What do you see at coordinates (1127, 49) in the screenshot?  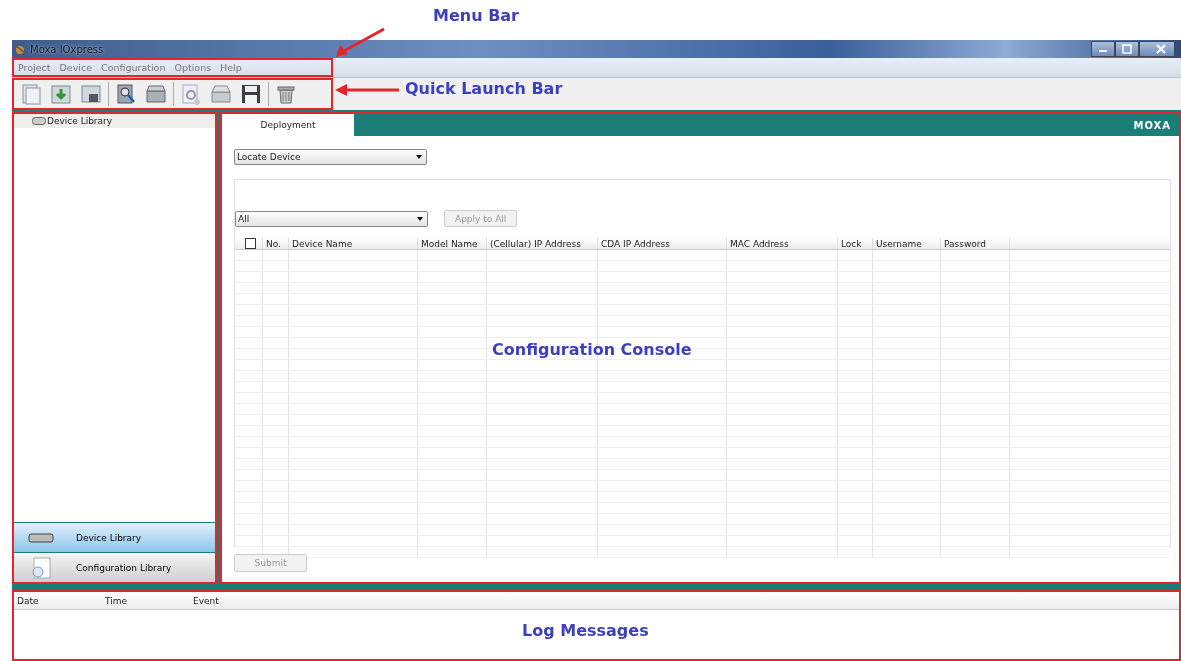 I see `restore-icon` at bounding box center [1127, 49].